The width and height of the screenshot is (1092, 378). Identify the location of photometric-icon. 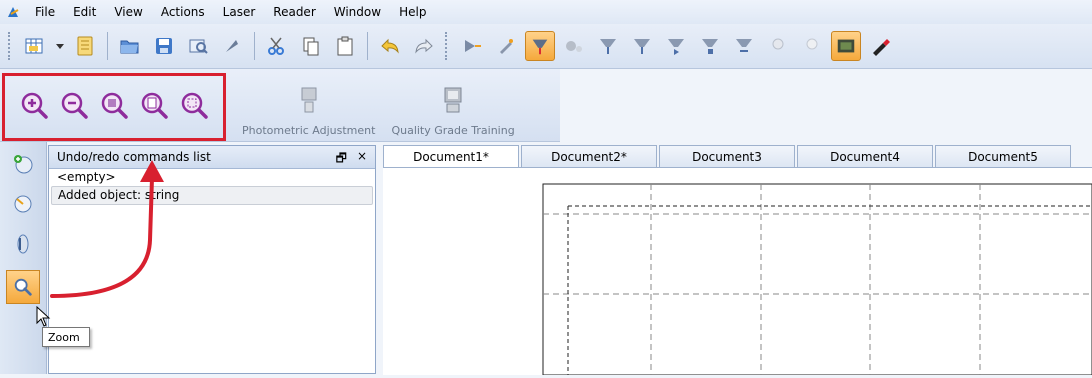
(309, 100).